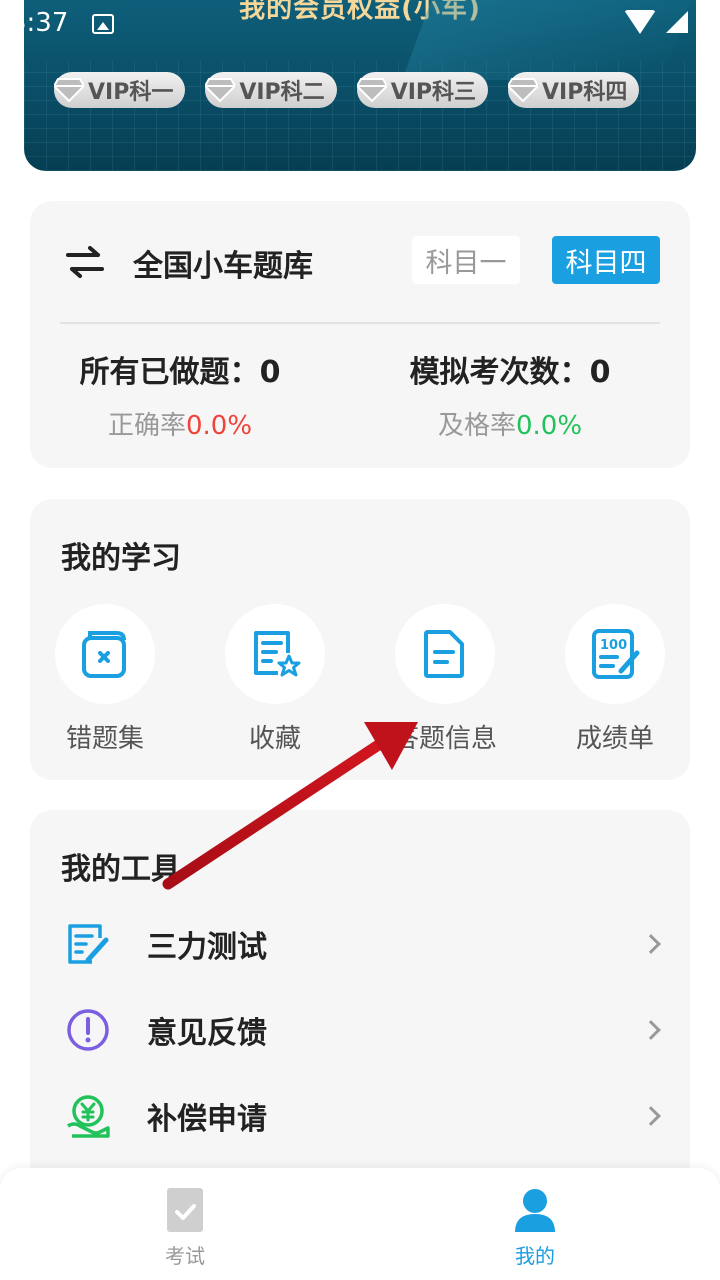 Image resolution: width=720 pixels, height=1280 pixels. Describe the element at coordinates (103, 24) in the screenshot. I see `image-notification-icon` at that location.